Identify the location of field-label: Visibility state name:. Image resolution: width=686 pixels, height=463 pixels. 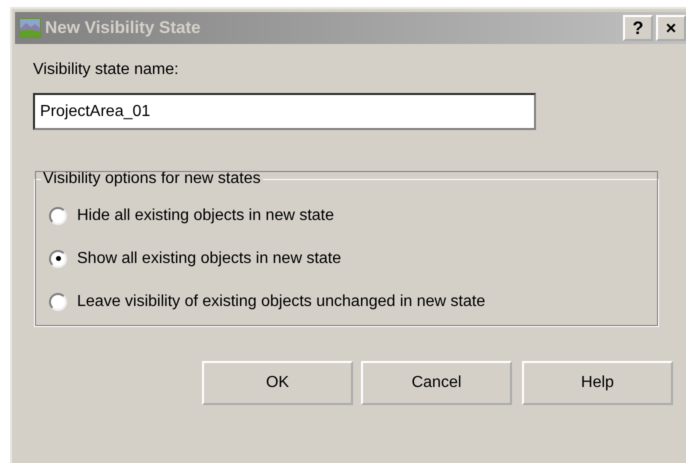
(106, 70).